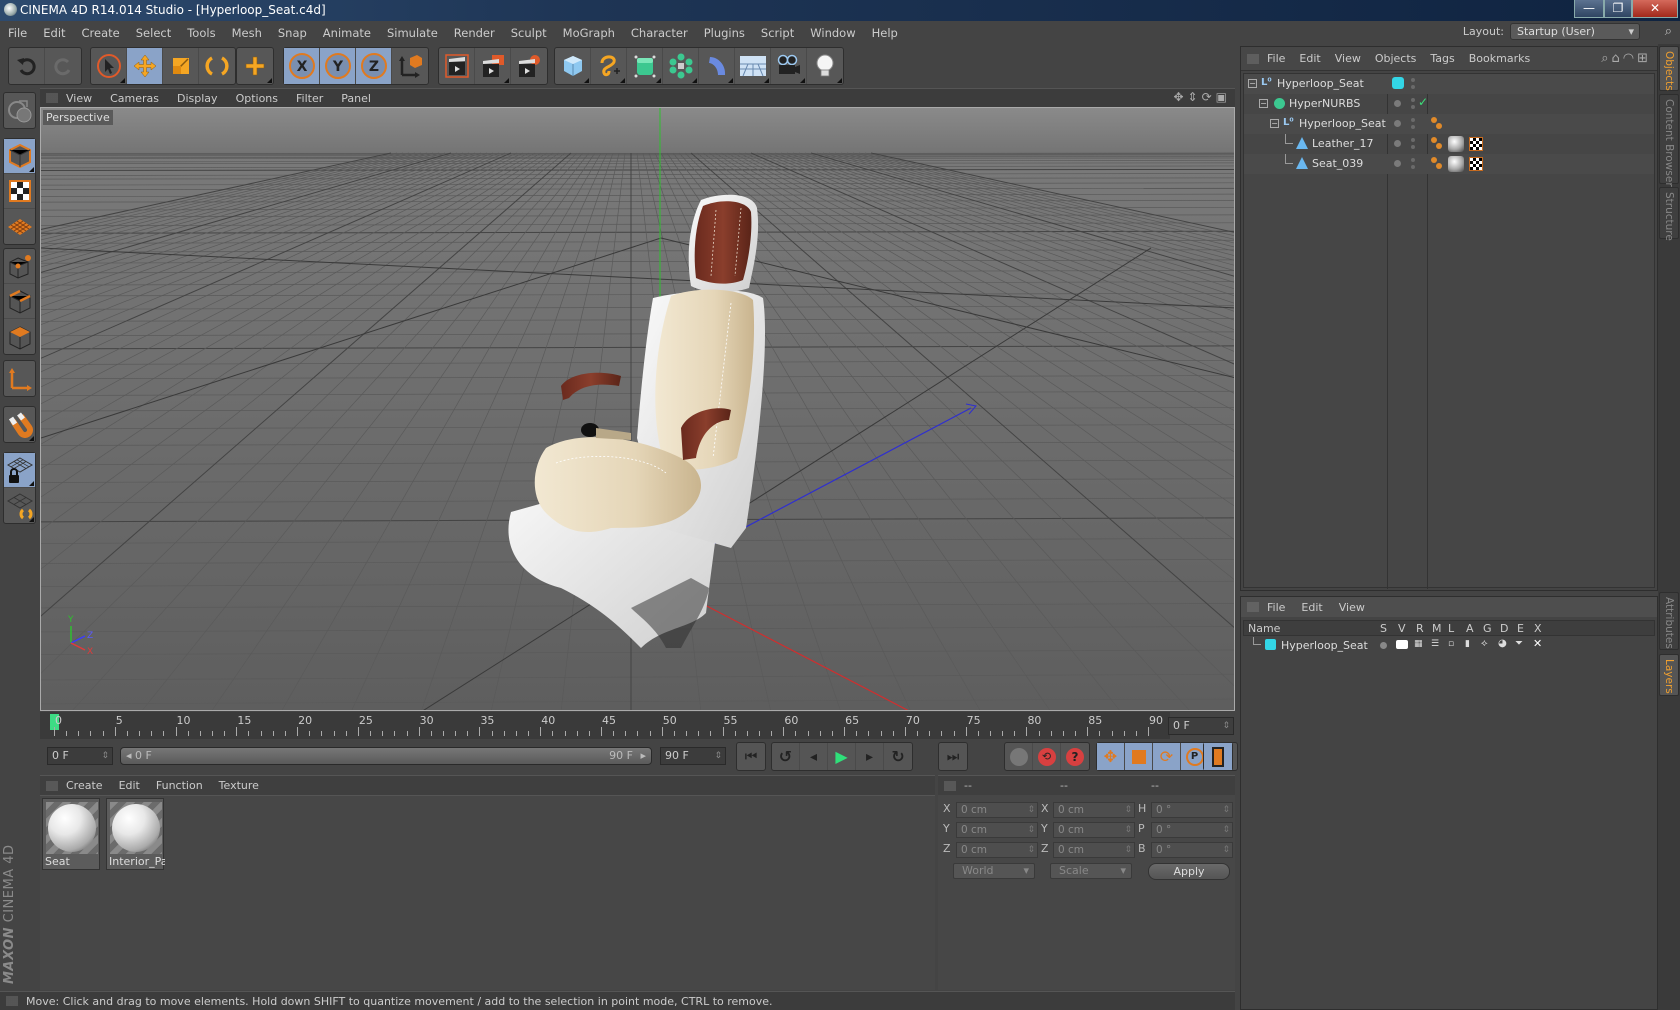  Describe the element at coordinates (201, 33) in the screenshot. I see `menu-tools: Tools` at that location.